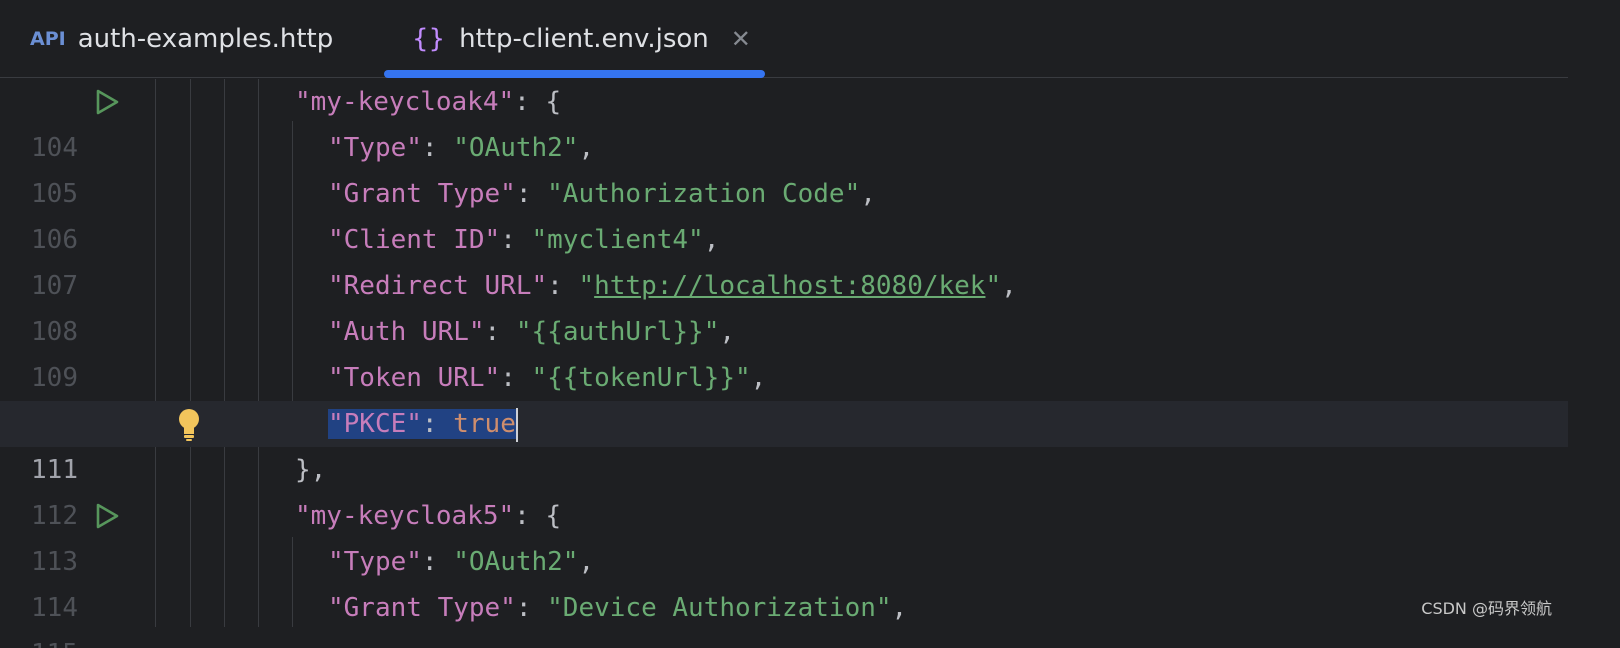 This screenshot has height=648, width=1620. Describe the element at coordinates (311, 470) in the screenshot. I see `code-text: },` at that location.